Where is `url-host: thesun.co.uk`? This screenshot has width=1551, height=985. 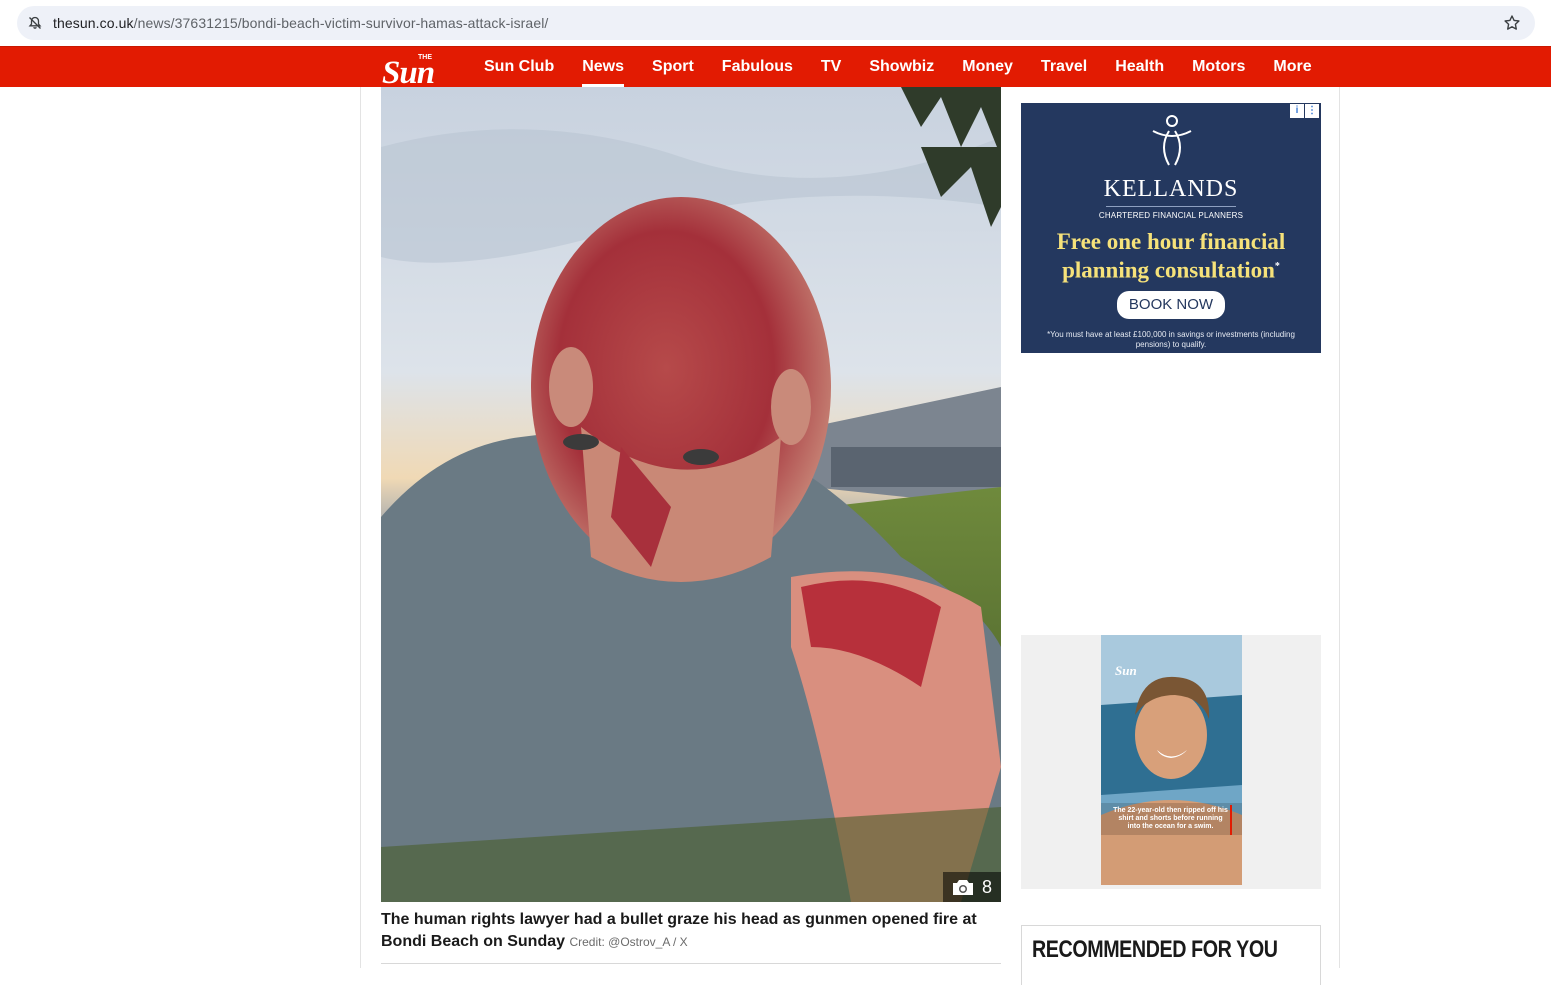
url-host: thesun.co.uk is located at coordinates (93, 23).